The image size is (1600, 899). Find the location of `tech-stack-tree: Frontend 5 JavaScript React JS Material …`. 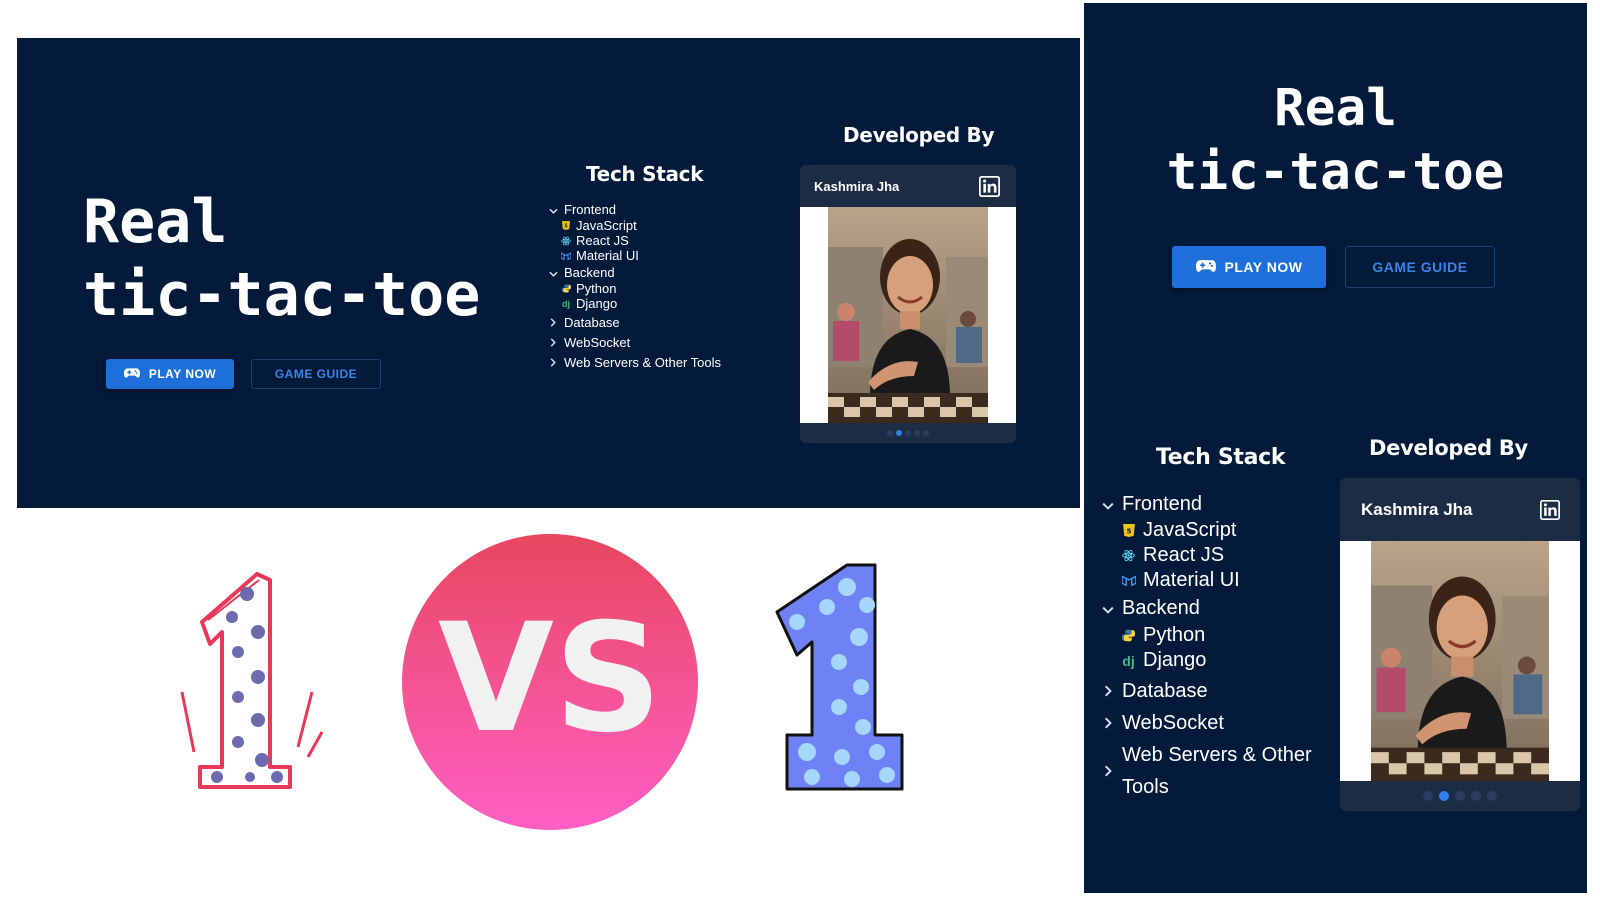

tech-stack-tree: Frontend 5 JavaScript React JS Material … is located at coordinates (631, 286).